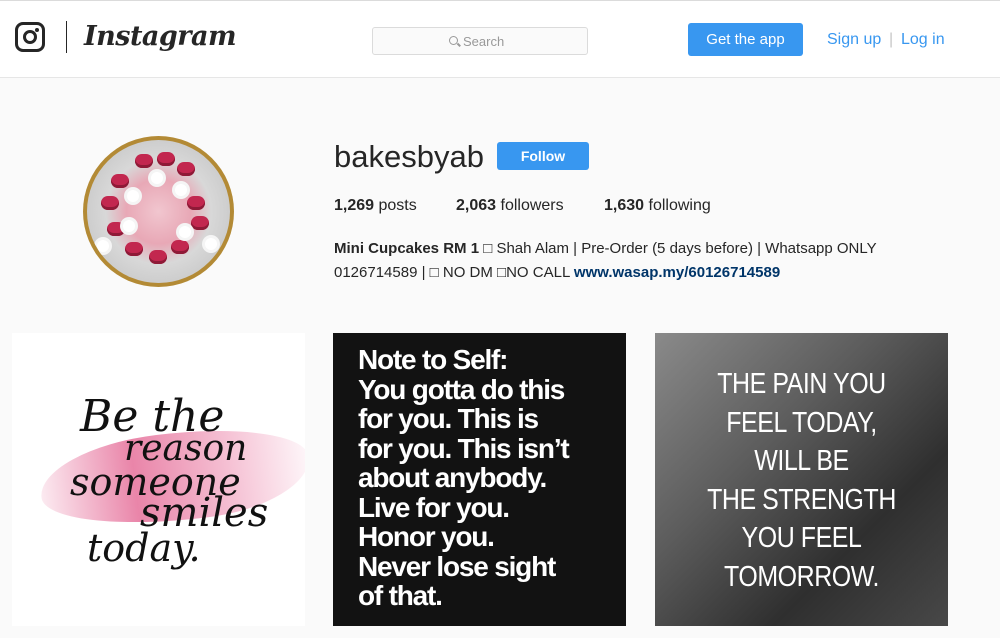  What do you see at coordinates (407, 248) in the screenshot?
I see `bio-full-name: Mini Cupcakes RM 1` at bounding box center [407, 248].